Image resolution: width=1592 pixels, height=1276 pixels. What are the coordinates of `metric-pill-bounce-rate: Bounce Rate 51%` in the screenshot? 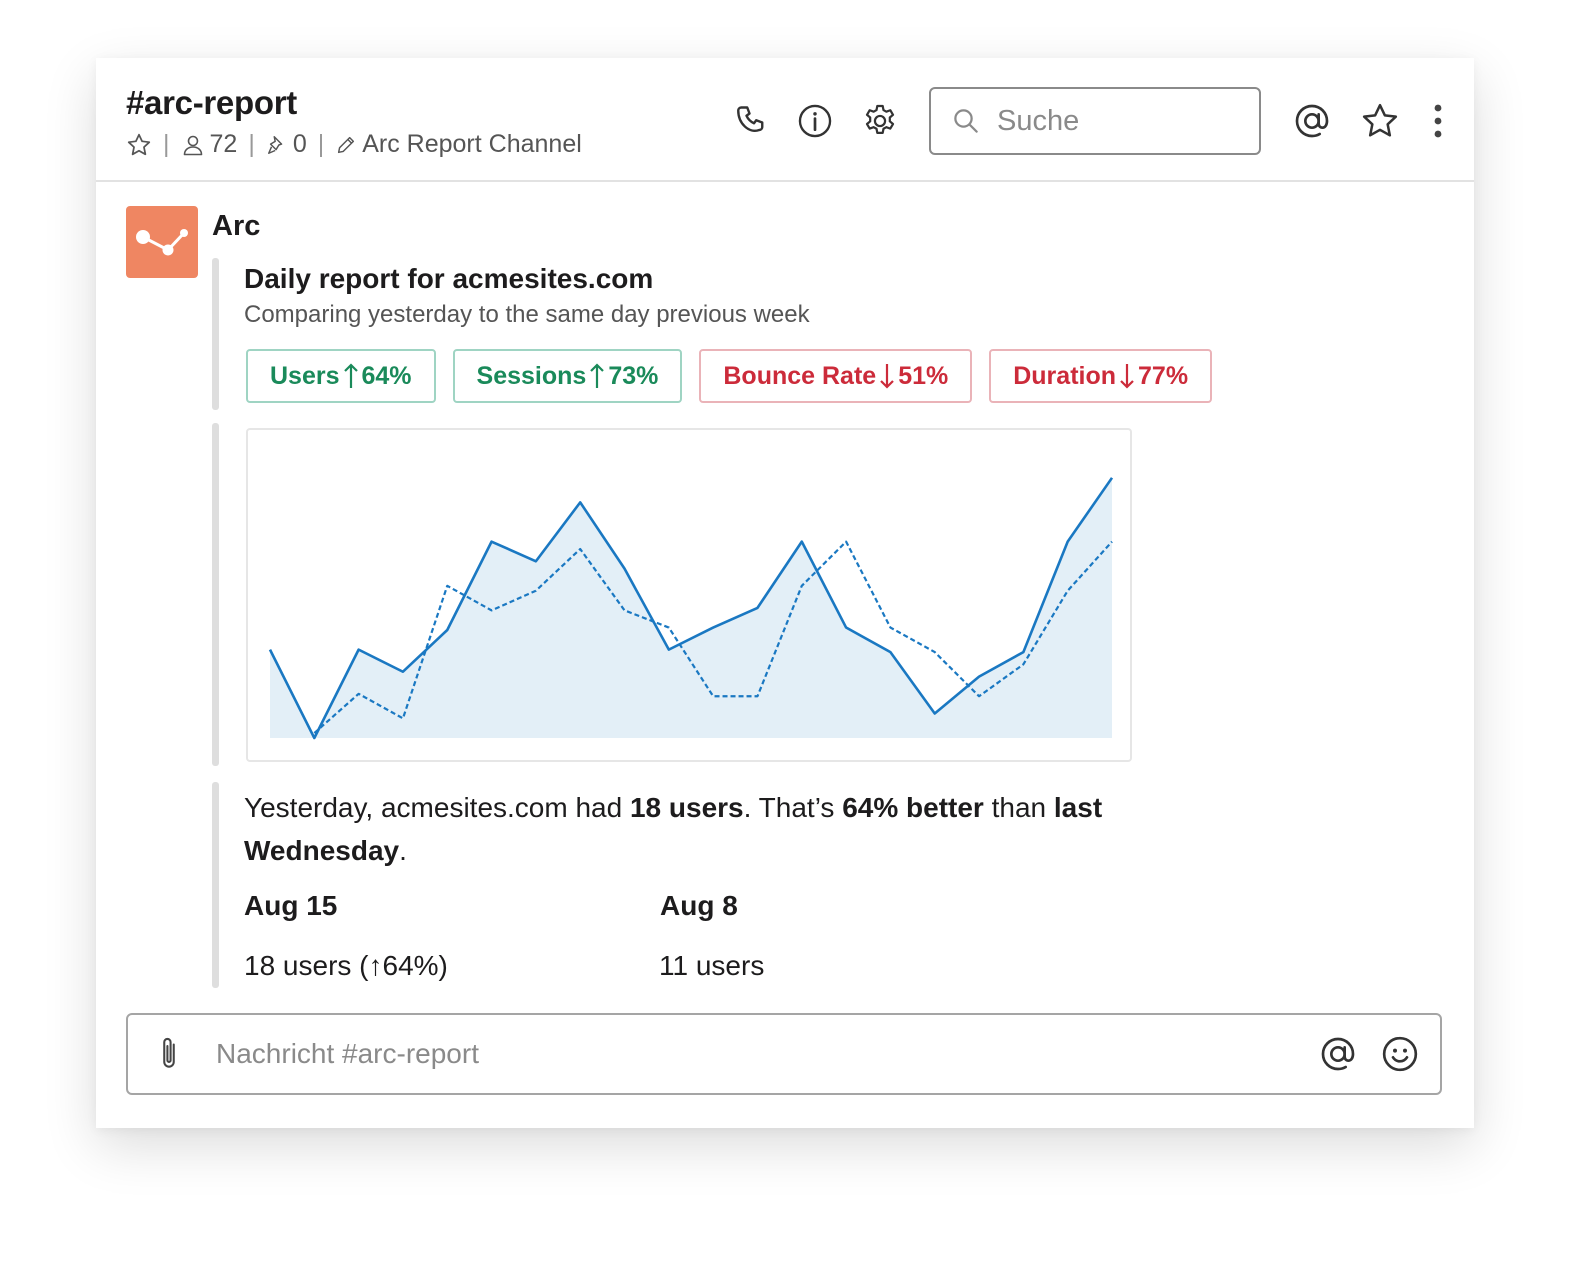 It's located at (836, 376).